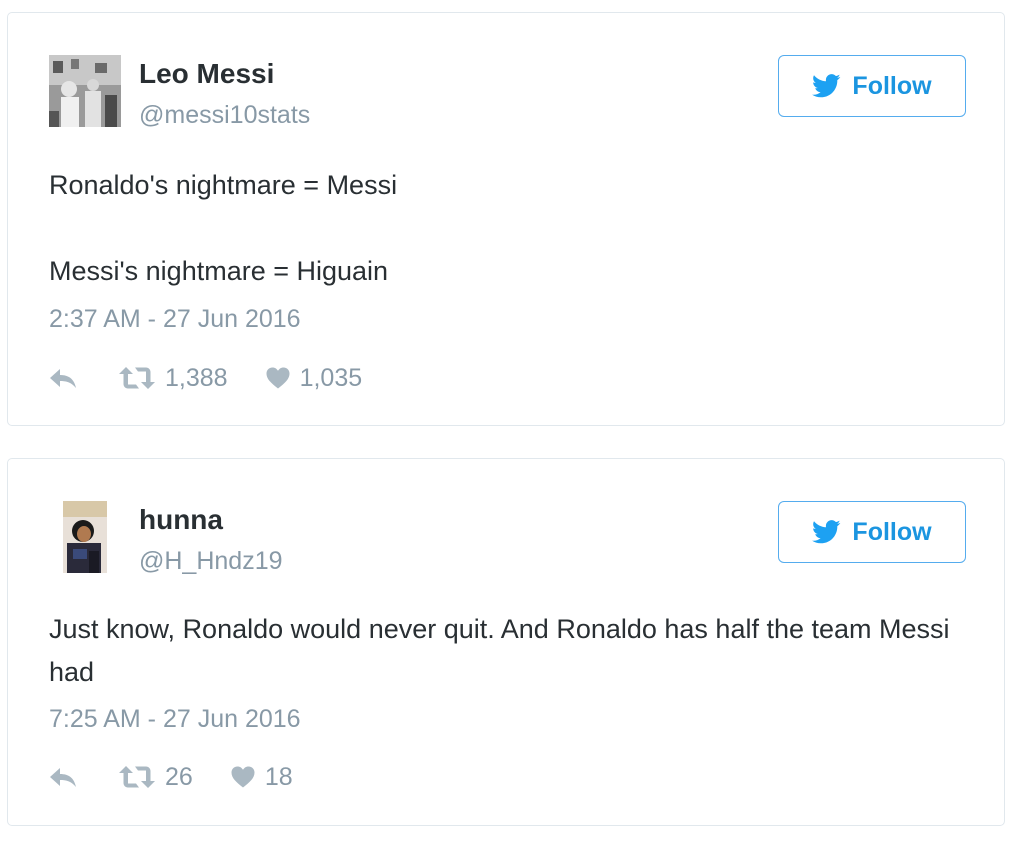  I want to click on like-count: 1,035, so click(331, 377).